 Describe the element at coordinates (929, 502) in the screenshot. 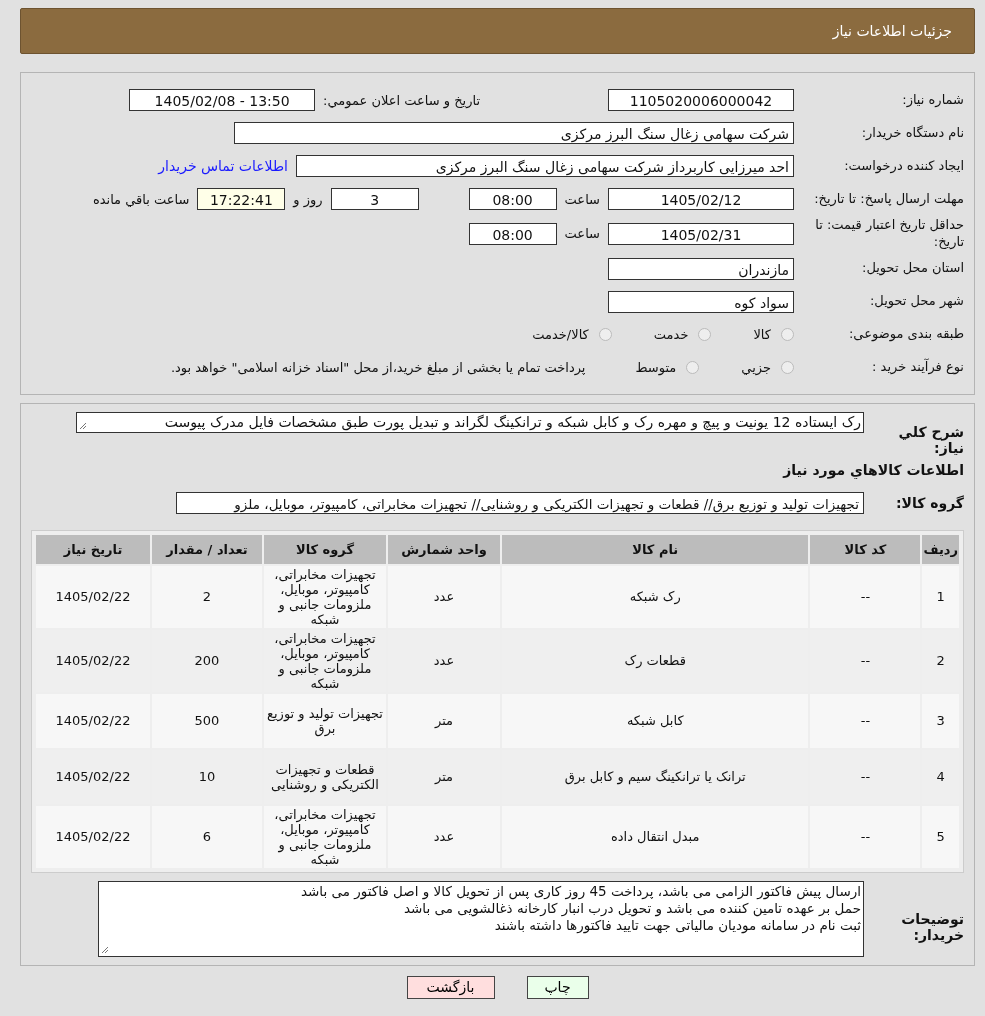

I see `field-label: گروه کالا:` at that location.